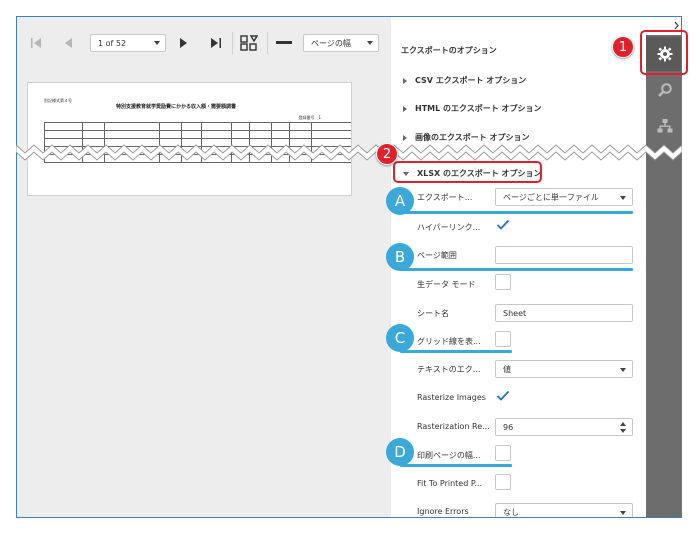 The width and height of the screenshot is (697, 533). Describe the element at coordinates (112, 43) in the screenshot. I see `page-indicator: 1 of 52` at that location.